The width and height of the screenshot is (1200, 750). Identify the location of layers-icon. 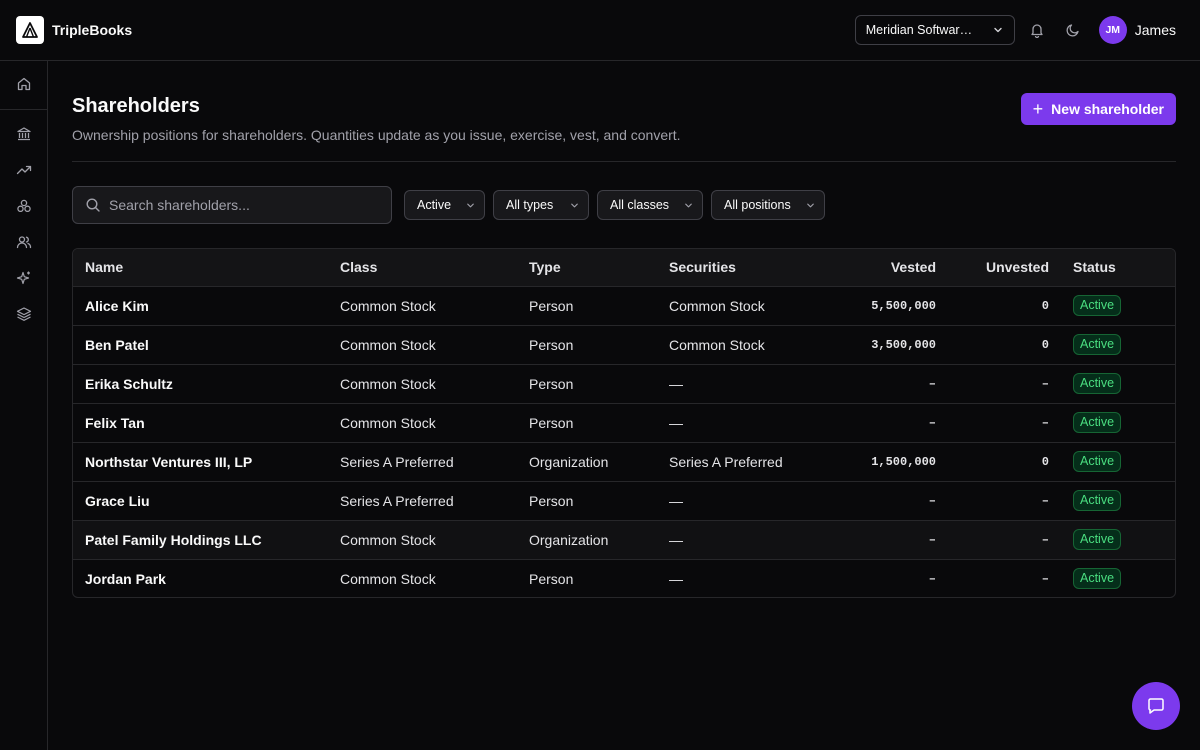
(24, 314).